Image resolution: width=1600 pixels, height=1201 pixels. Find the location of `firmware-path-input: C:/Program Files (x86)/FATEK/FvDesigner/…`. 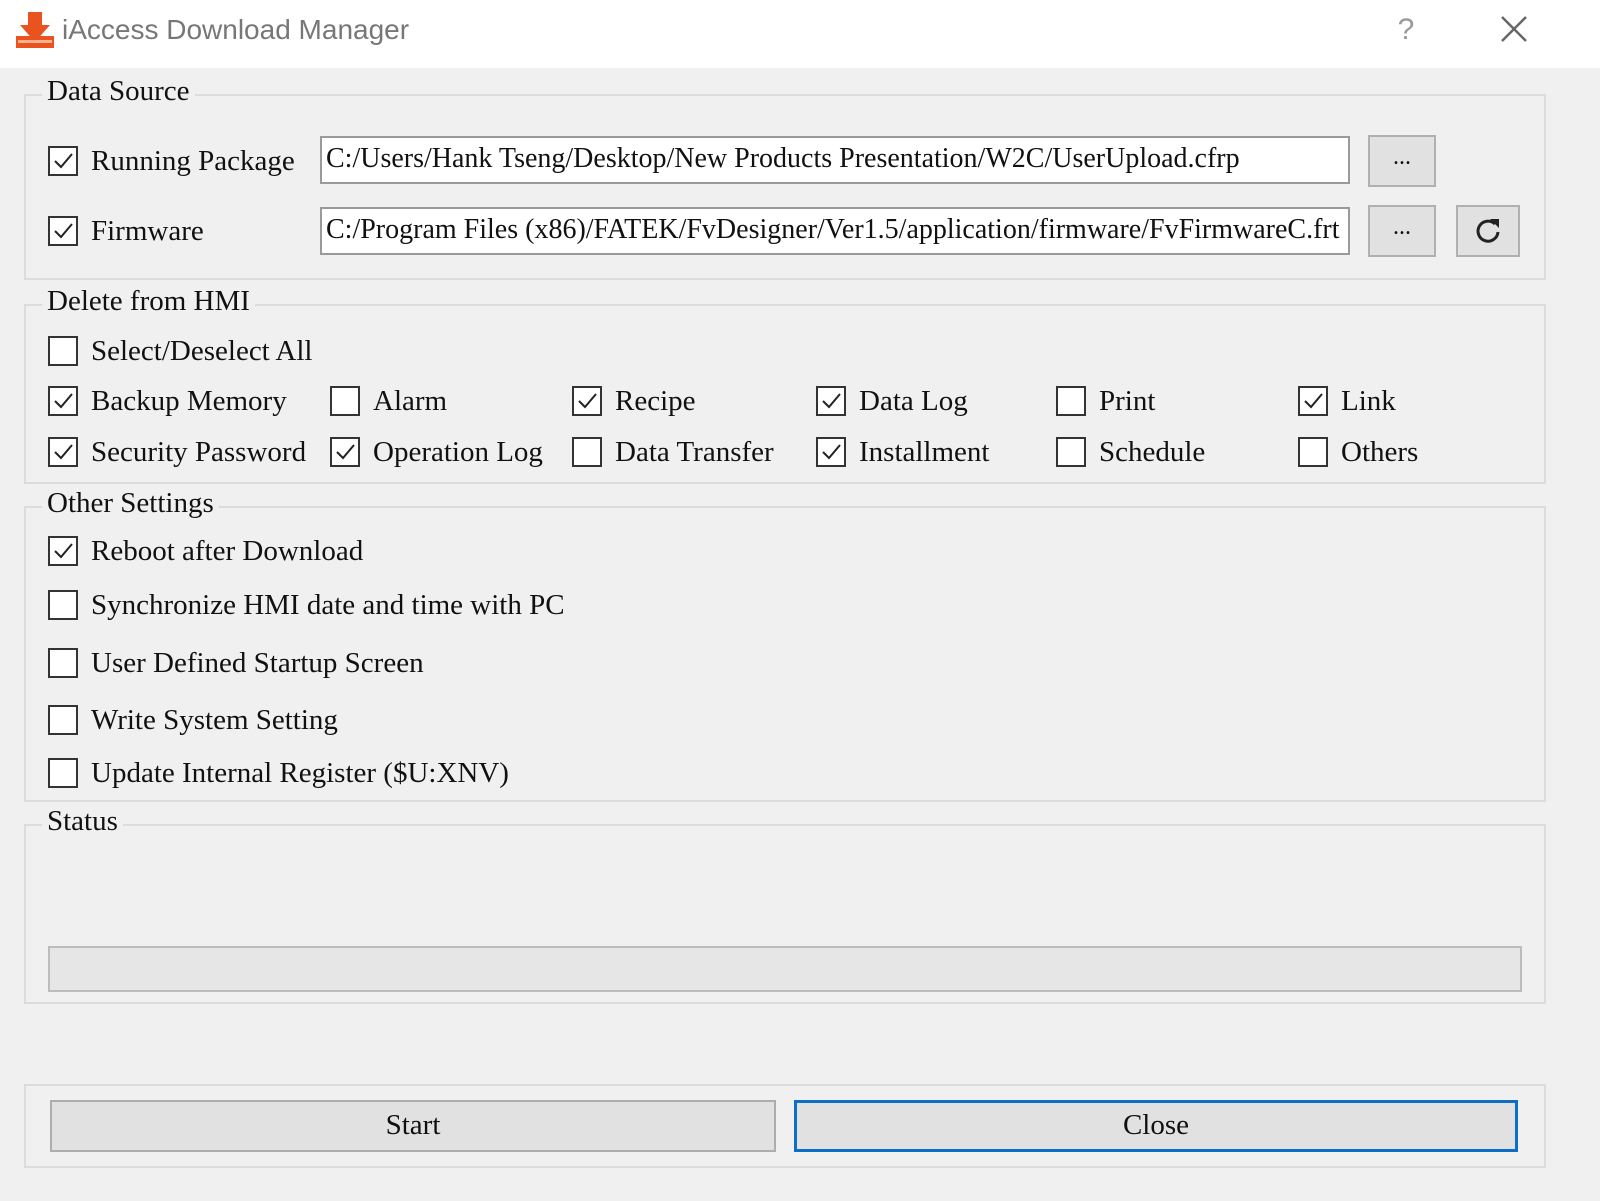

firmware-path-input: C:/Program Files (x86)/FATEK/FvDesigner/… is located at coordinates (835, 231).